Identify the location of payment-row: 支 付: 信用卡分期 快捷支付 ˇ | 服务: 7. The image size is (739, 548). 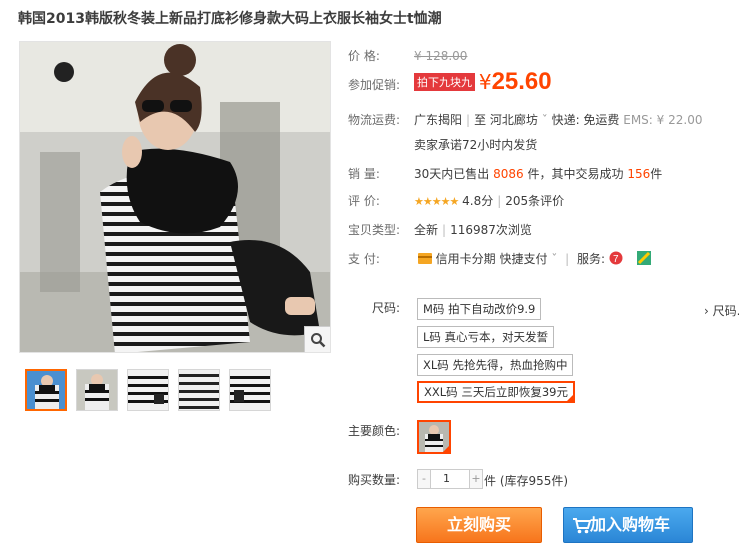
(499, 258).